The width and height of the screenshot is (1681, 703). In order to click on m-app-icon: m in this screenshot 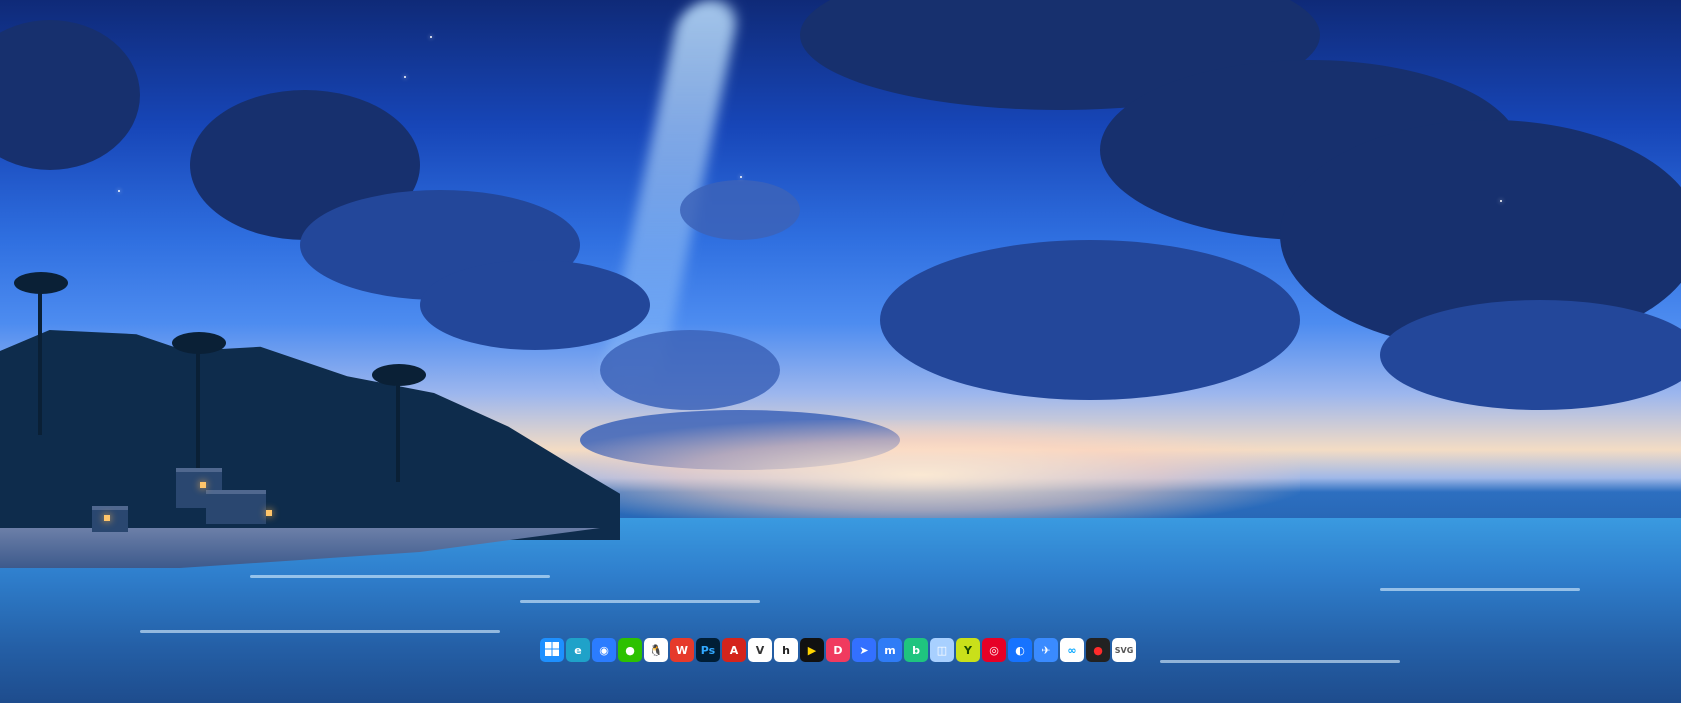, I will do `click(890, 650)`.